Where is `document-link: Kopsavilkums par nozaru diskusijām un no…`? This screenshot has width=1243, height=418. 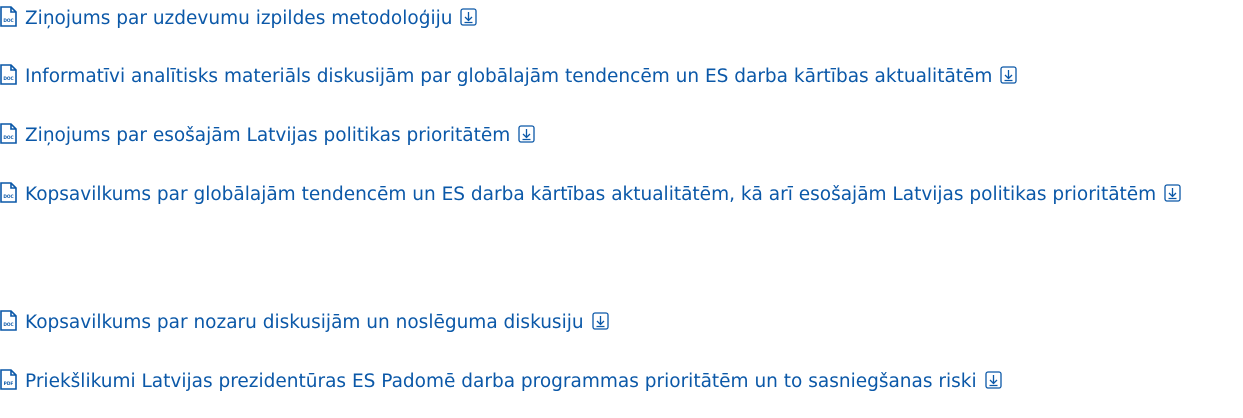
document-link: Kopsavilkums par nozaru diskusijām un no… is located at coordinates (304, 322).